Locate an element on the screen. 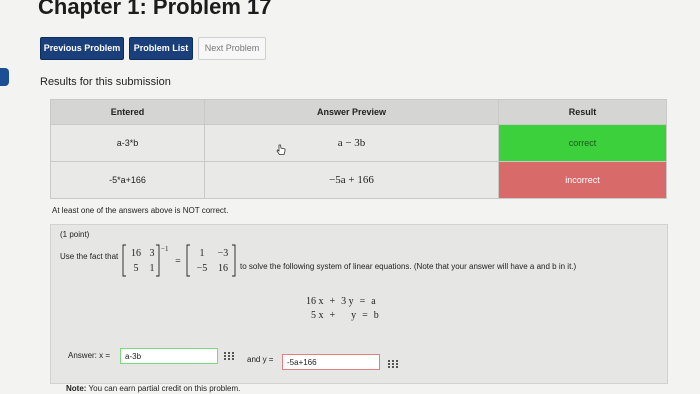  matrix-inv-11: 1 is located at coordinates (202, 253).